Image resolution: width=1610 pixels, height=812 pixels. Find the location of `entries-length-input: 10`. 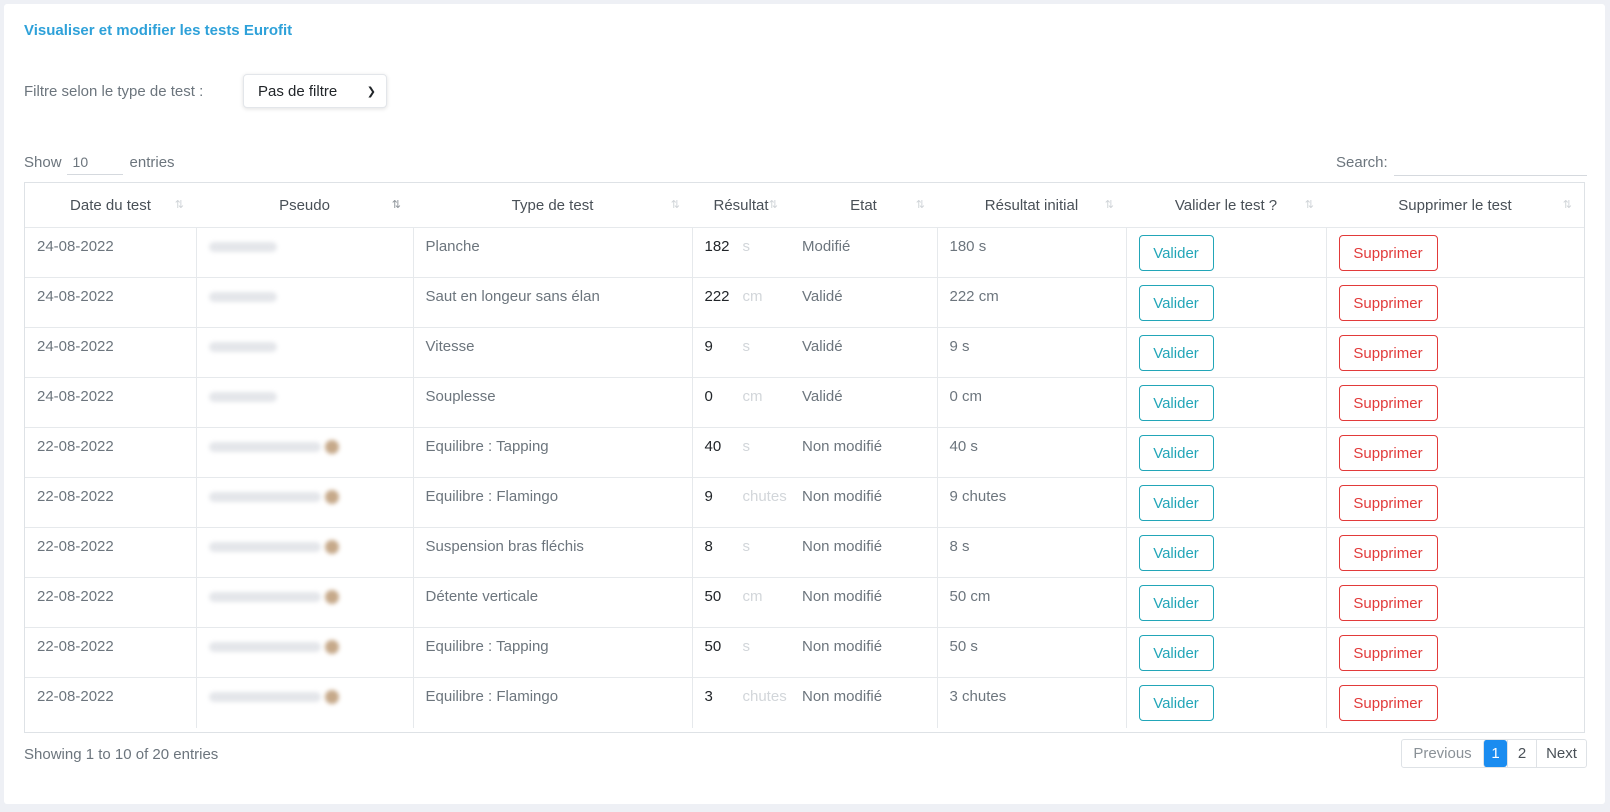

entries-length-input: 10 is located at coordinates (94, 162).